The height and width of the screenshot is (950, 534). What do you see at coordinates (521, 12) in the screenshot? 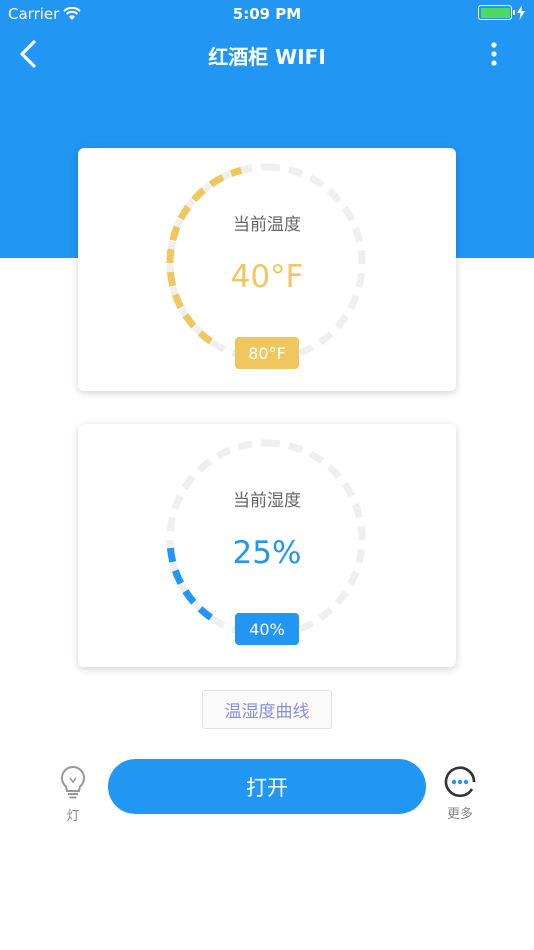
I see `charging-bolt-icon` at bounding box center [521, 12].